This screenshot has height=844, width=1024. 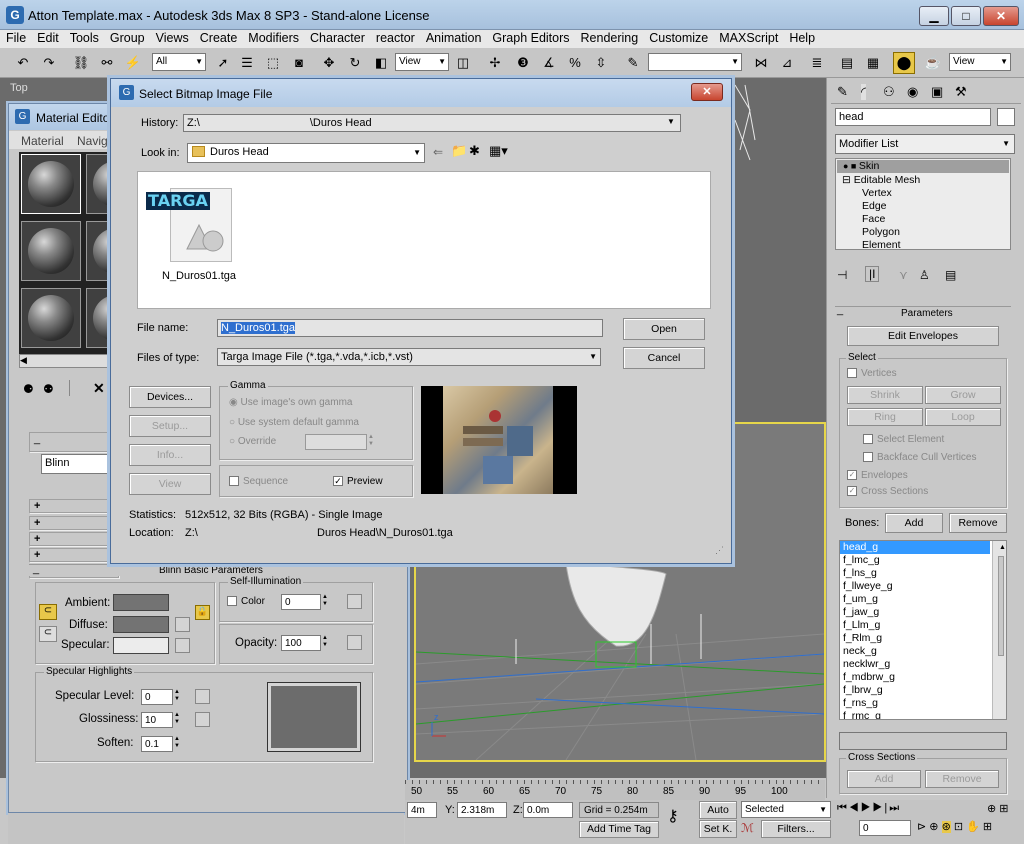 I want to click on stack-item-vertex: Vertex, so click(x=877, y=193).